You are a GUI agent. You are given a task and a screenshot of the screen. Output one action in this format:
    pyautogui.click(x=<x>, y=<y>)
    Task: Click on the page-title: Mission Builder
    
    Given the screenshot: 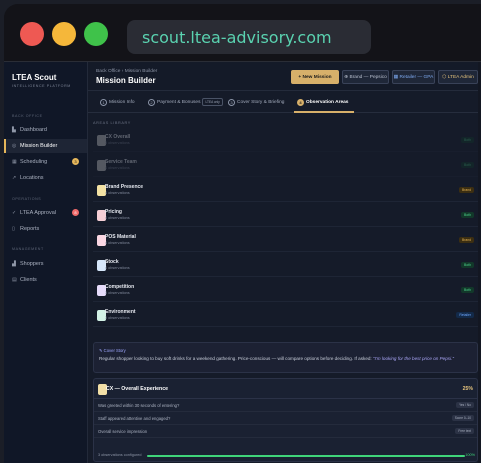 What is the action you would take?
    pyautogui.click(x=126, y=80)
    